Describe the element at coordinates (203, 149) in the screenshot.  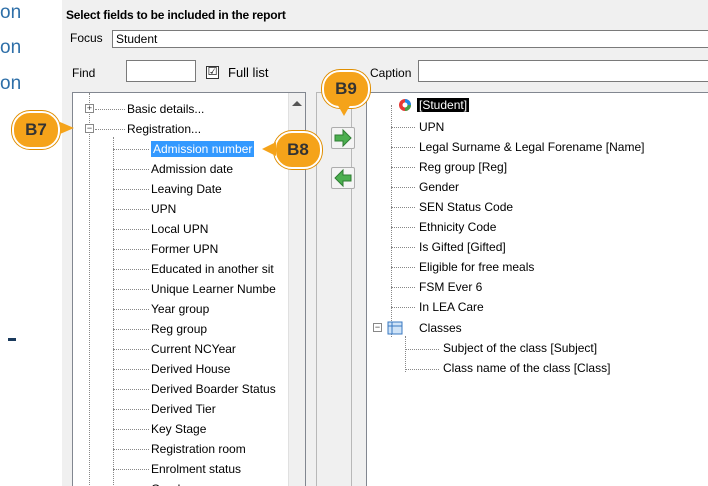
I see `tree-field: Admission number` at that location.